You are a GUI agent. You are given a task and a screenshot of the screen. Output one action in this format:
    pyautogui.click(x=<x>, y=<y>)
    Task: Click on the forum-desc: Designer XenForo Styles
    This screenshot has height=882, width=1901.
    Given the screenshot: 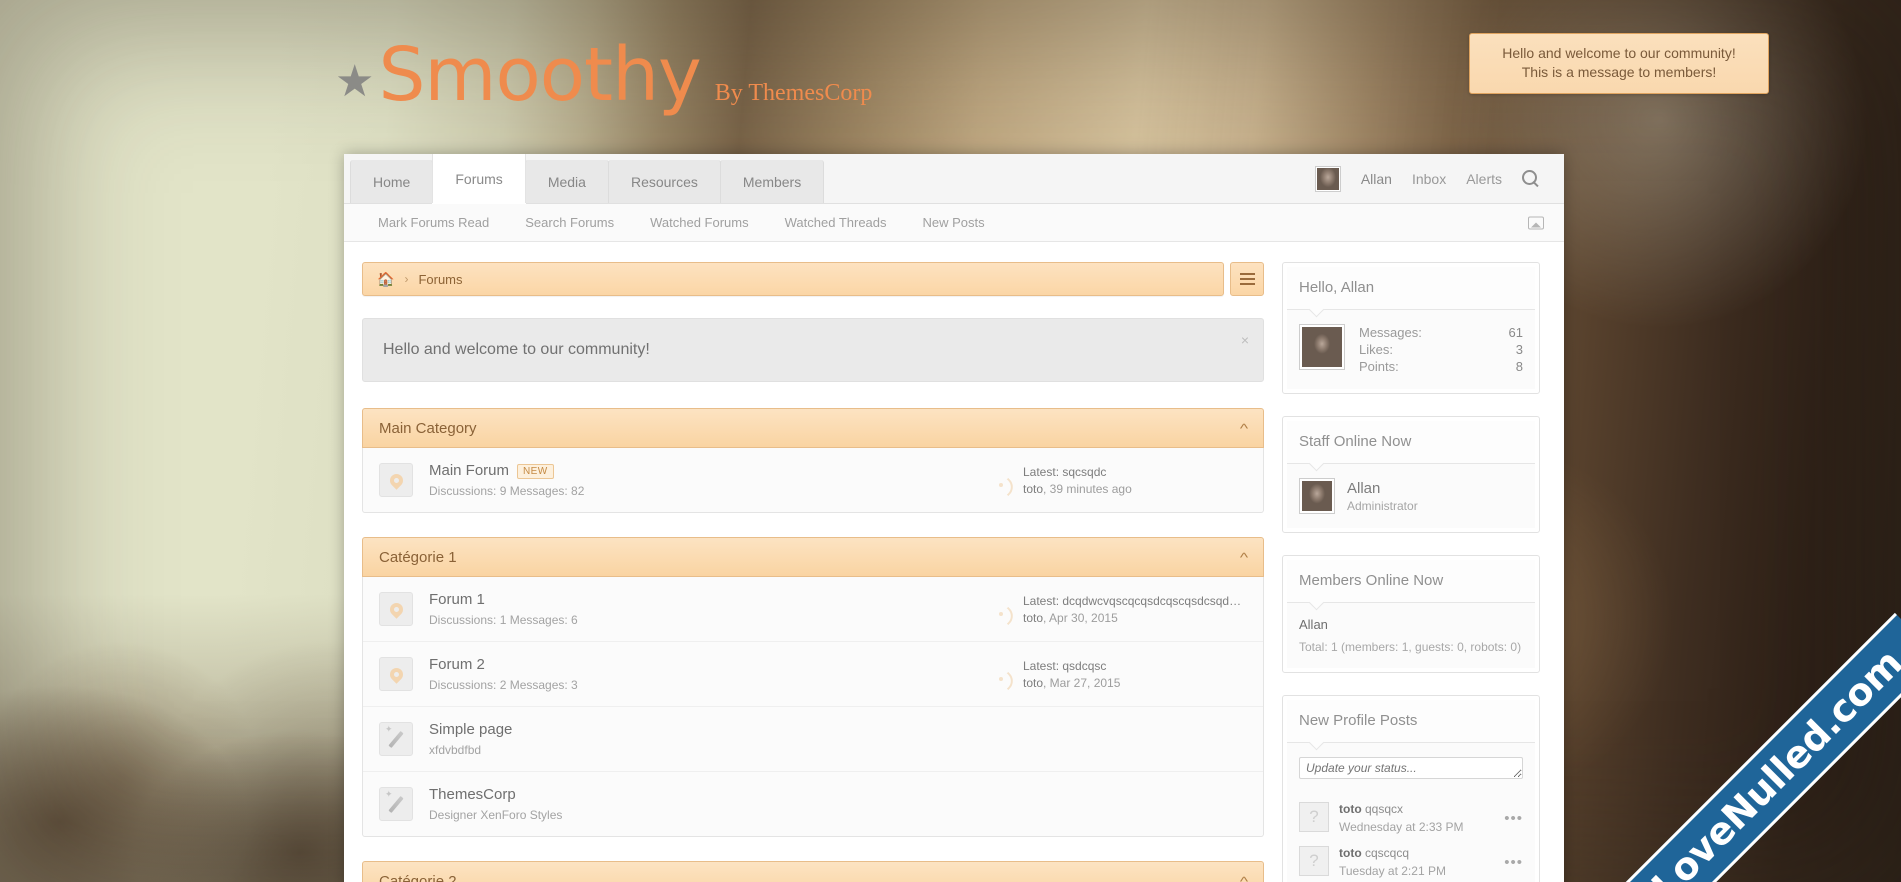 What is the action you would take?
    pyautogui.click(x=496, y=815)
    